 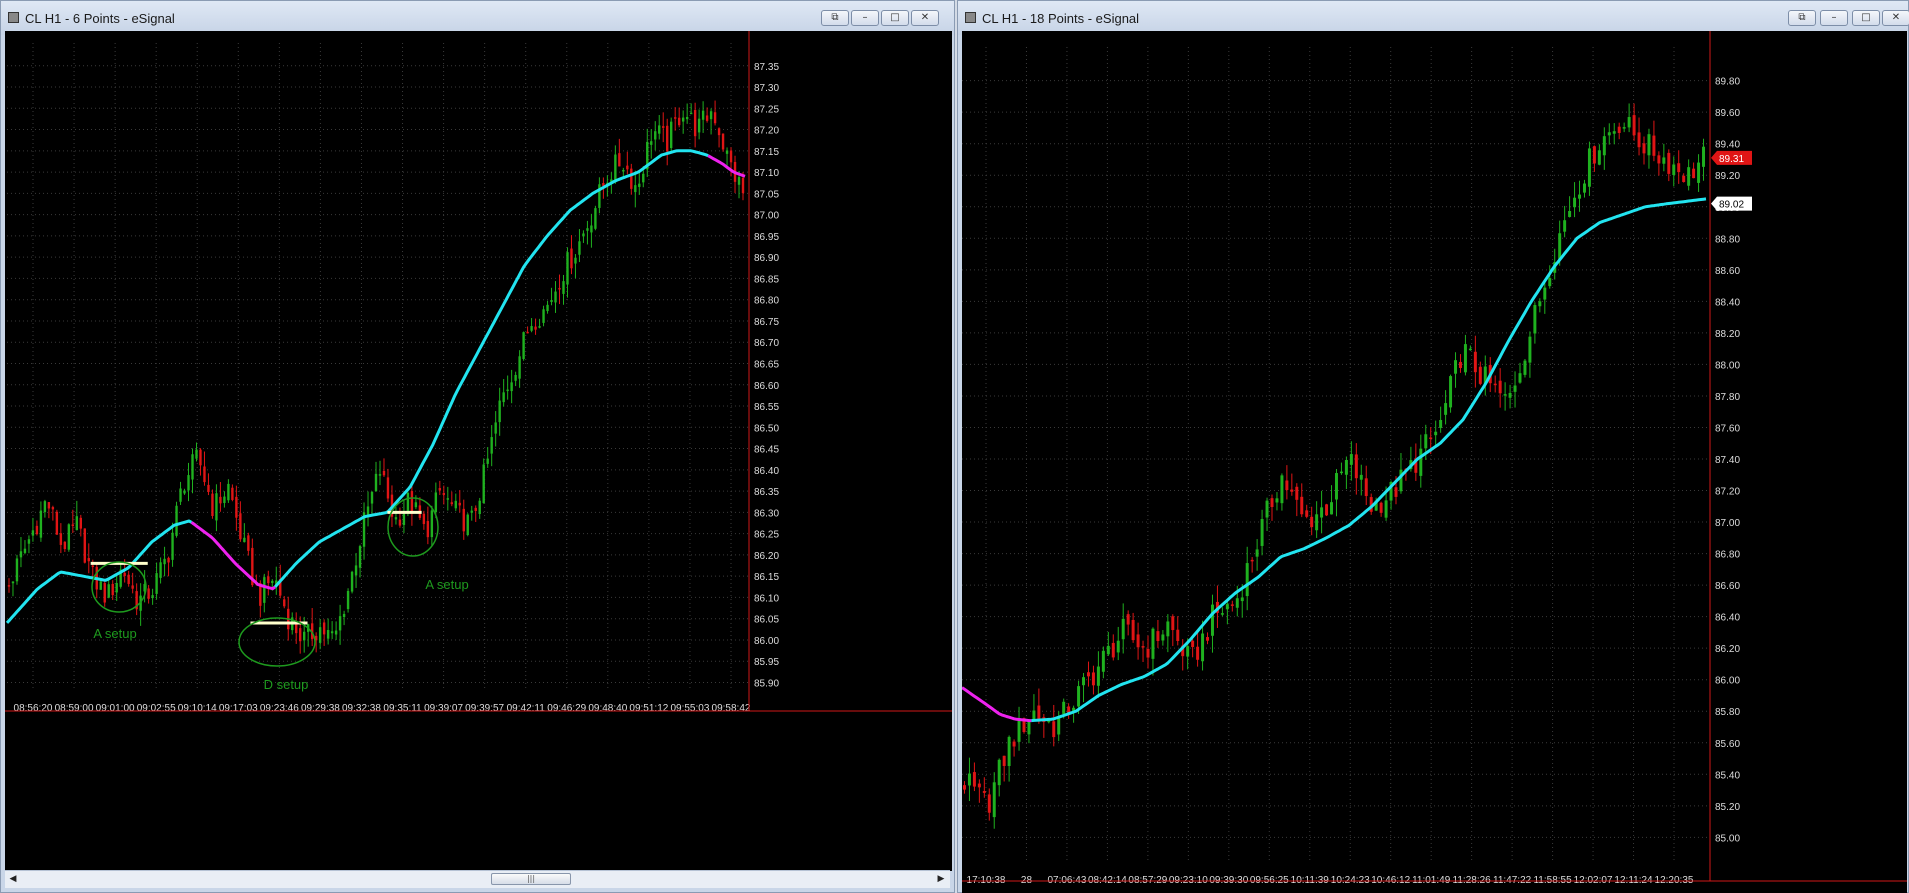 I want to click on scroll-thumb: |||, so click(x=531, y=879).